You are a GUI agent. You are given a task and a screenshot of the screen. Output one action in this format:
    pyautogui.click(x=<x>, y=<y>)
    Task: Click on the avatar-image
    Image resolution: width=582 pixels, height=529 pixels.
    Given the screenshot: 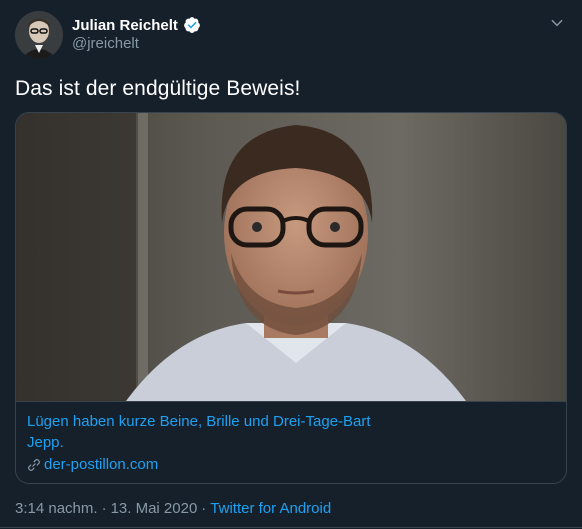 What is the action you would take?
    pyautogui.click(x=39, y=35)
    